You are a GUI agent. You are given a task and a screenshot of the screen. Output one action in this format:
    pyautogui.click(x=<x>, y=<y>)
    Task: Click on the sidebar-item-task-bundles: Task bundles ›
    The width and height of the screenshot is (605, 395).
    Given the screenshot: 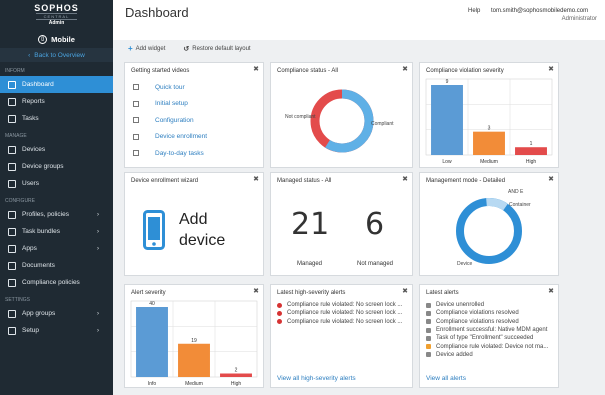 What is the action you would take?
    pyautogui.click(x=56, y=231)
    